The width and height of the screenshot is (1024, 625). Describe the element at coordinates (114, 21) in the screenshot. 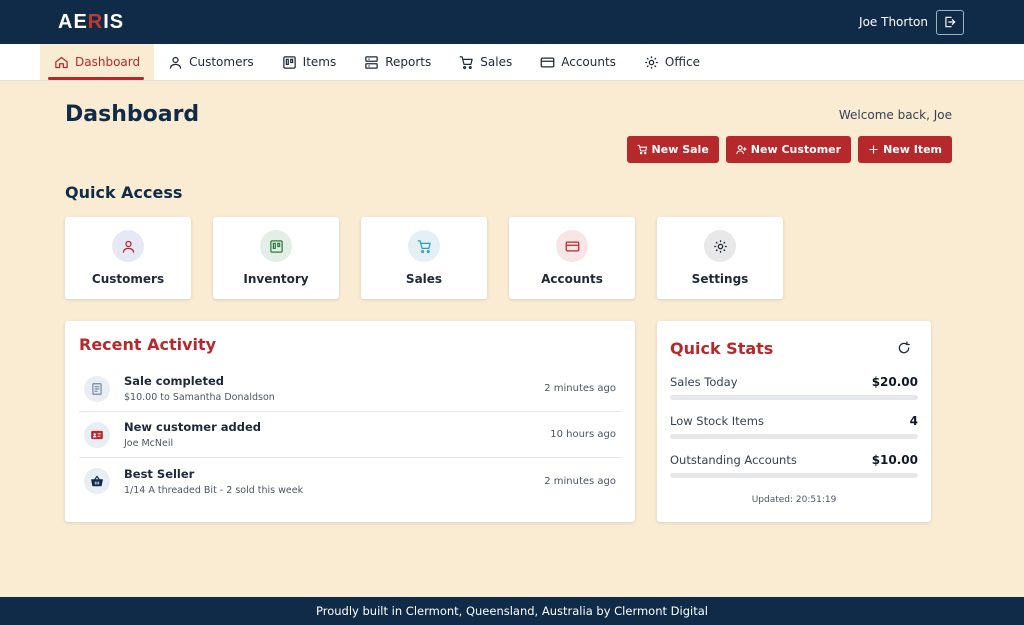

I see `logo-text-is: IS` at that location.